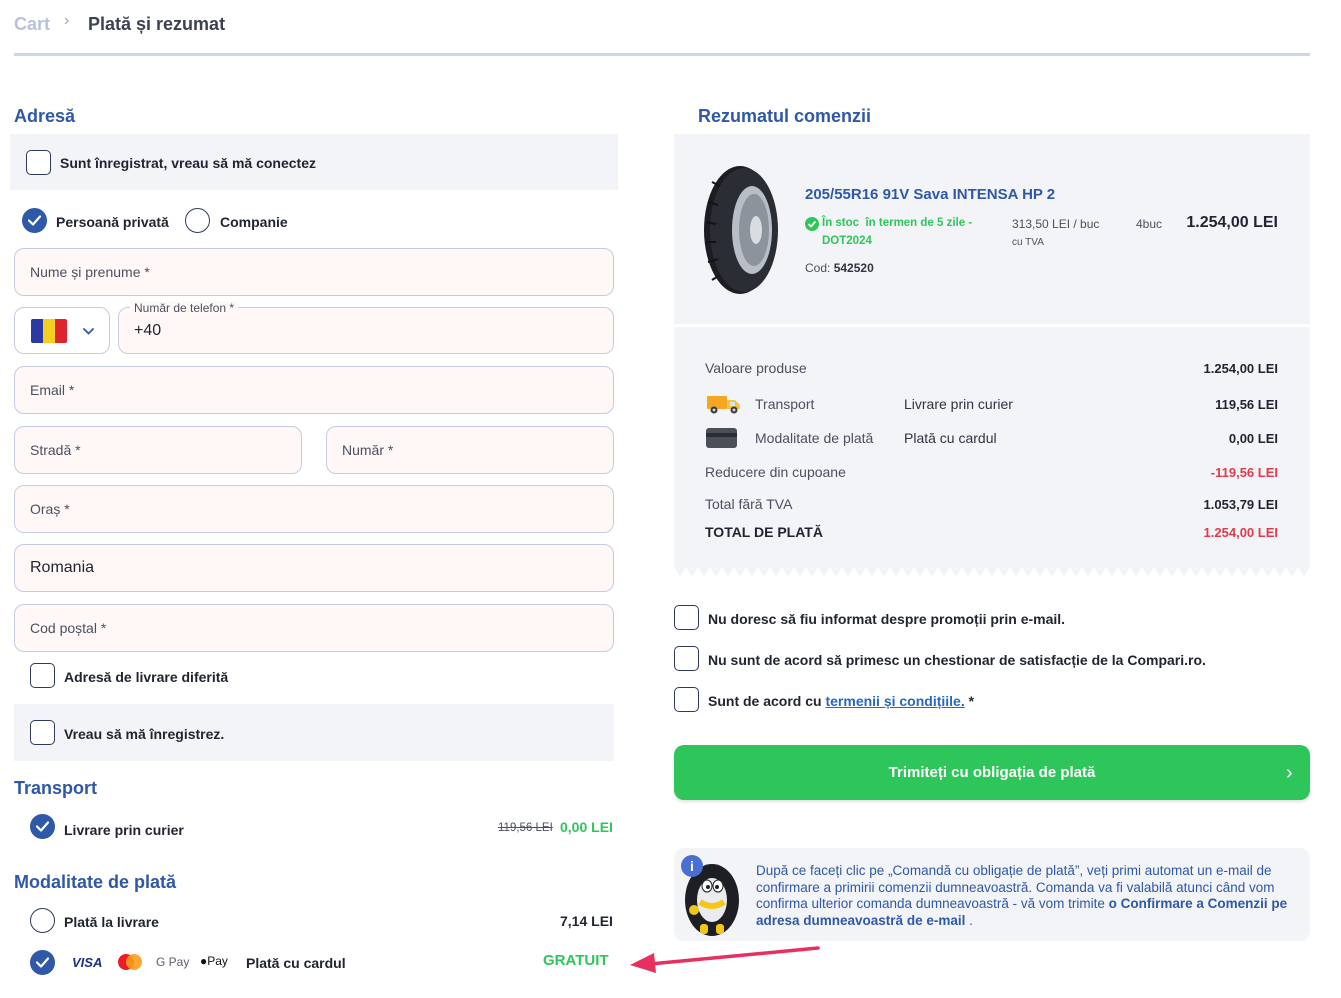  What do you see at coordinates (785, 116) in the screenshot?
I see `summary-title: Rezumatul comenzii` at bounding box center [785, 116].